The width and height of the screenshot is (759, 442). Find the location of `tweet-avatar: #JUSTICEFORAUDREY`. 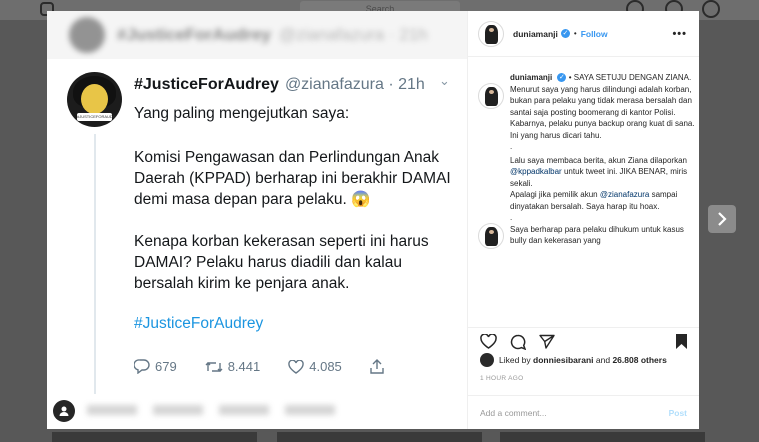

tweet-avatar: #JUSTICEFORAUDREY is located at coordinates (94, 99).